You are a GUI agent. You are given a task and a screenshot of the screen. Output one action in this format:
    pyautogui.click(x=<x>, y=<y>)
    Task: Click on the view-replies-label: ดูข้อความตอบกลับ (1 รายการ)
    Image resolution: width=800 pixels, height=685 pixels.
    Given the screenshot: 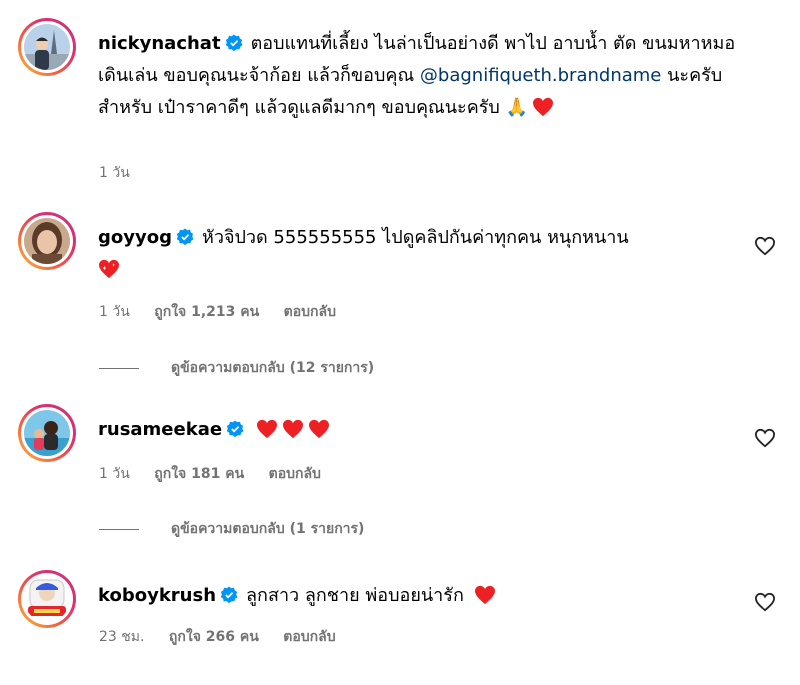 What is the action you would take?
    pyautogui.click(x=268, y=529)
    